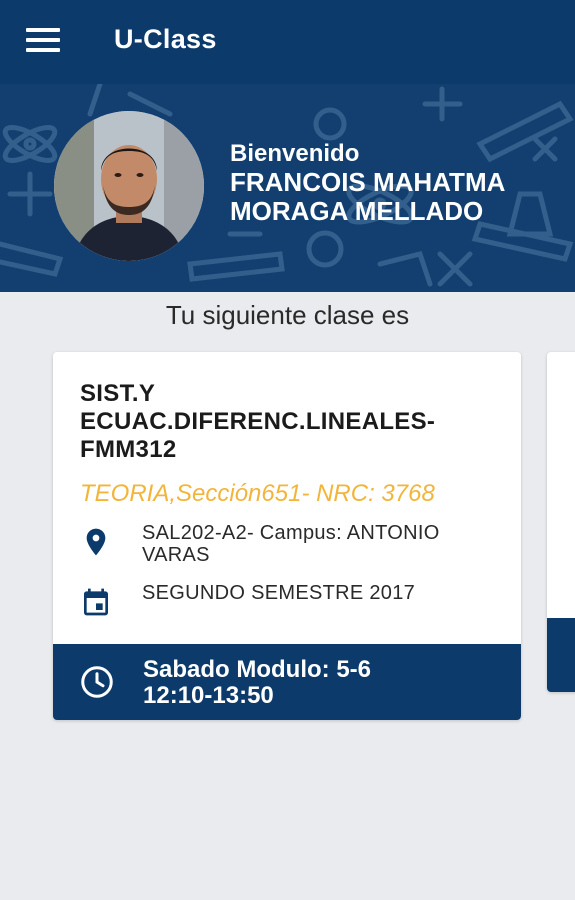 Image resolution: width=575 pixels, height=900 pixels. Describe the element at coordinates (295, 153) in the screenshot. I see `welcome-label: Bienvenido` at that location.